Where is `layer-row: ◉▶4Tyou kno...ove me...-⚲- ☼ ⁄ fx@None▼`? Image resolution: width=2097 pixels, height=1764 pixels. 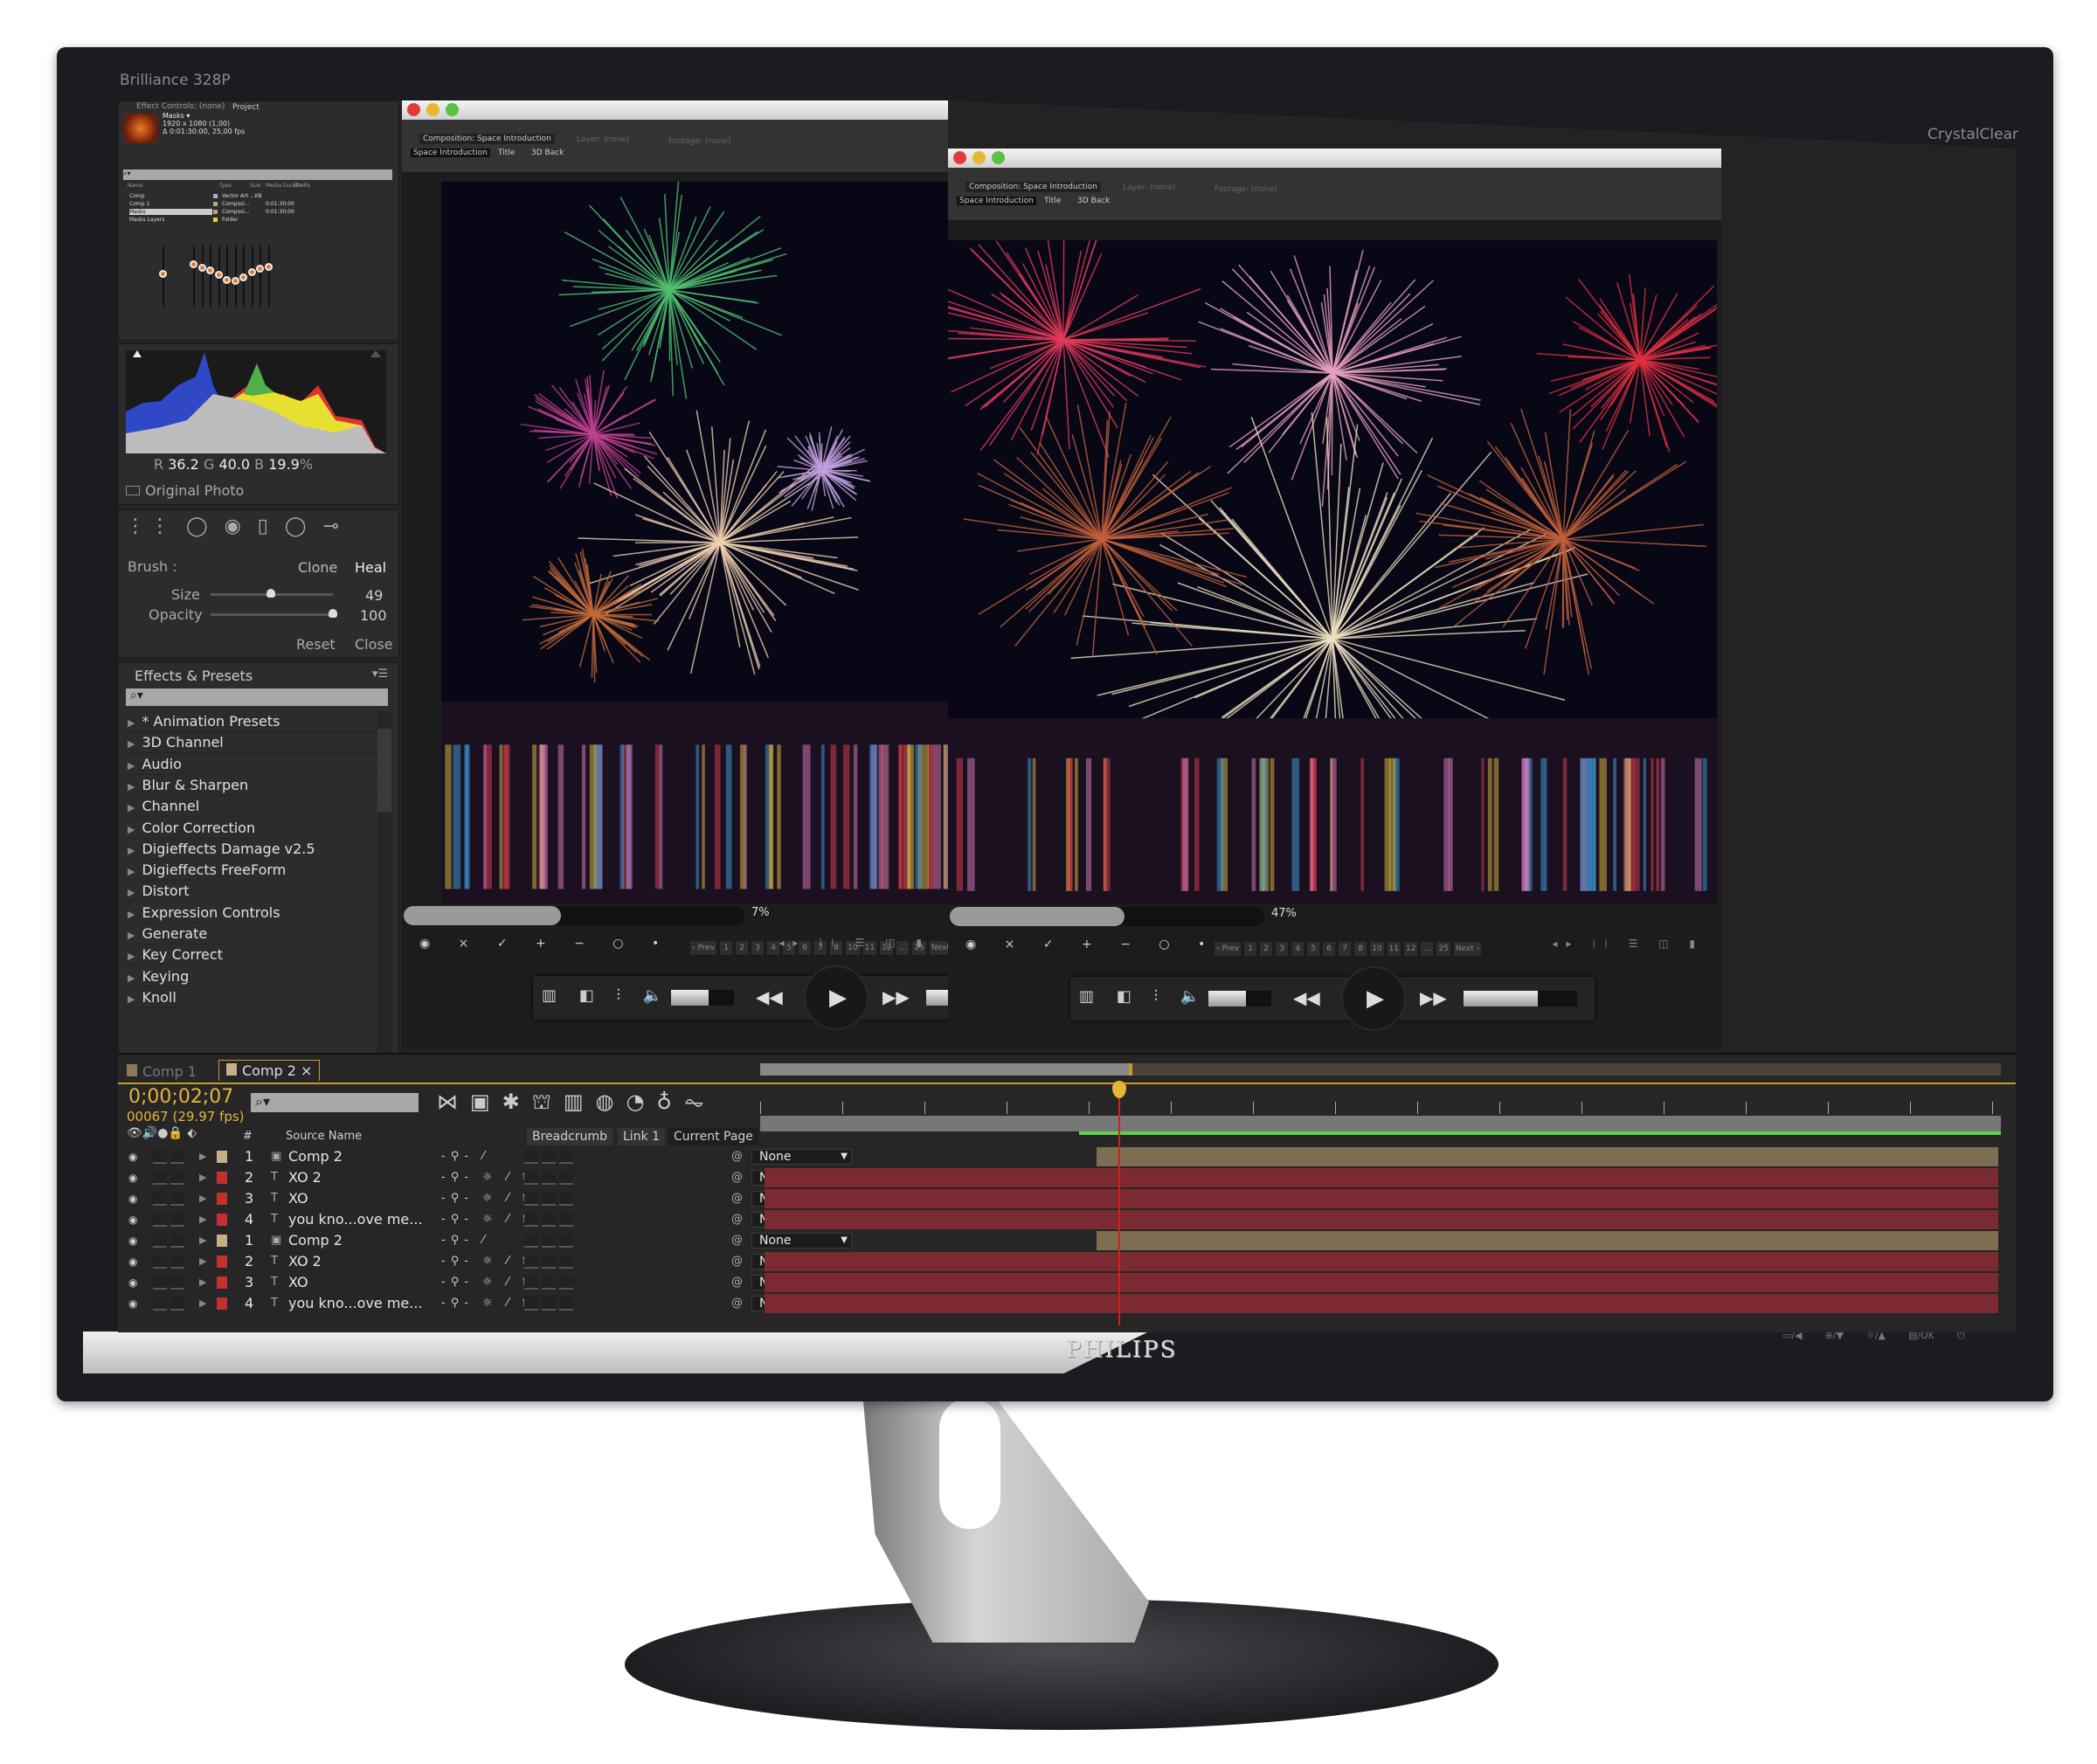 layer-row: ◉▶4Tyou kno...ove me...-⚲- ☼ ⁄ fx@None▼ is located at coordinates (1067, 1219).